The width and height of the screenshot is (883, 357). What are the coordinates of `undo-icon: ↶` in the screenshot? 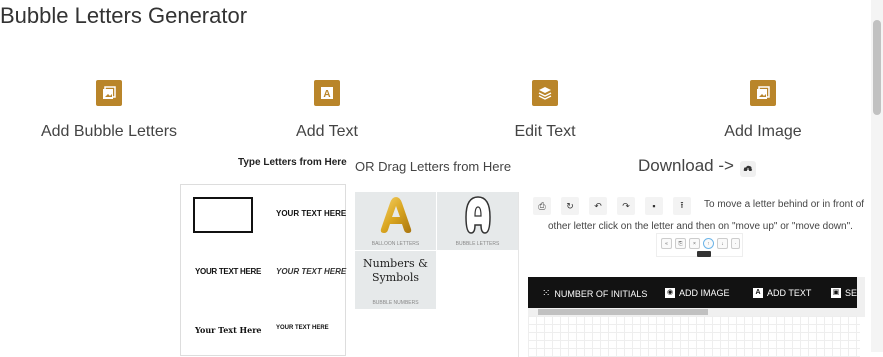 It's located at (598, 205).